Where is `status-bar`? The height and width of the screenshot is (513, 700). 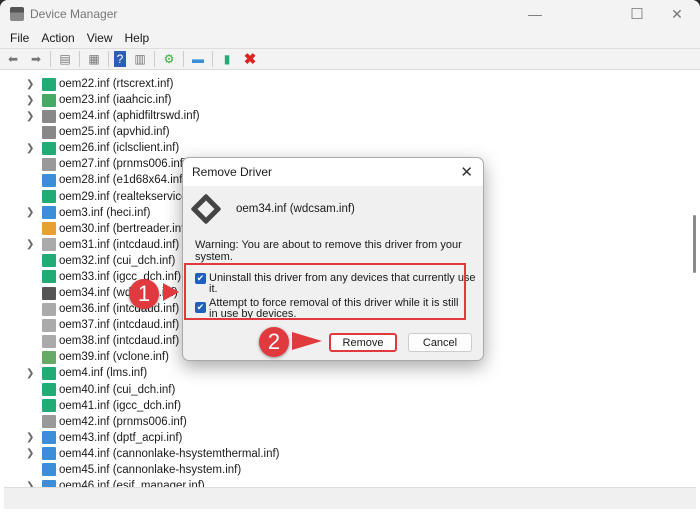
status-bar is located at coordinates (350, 498).